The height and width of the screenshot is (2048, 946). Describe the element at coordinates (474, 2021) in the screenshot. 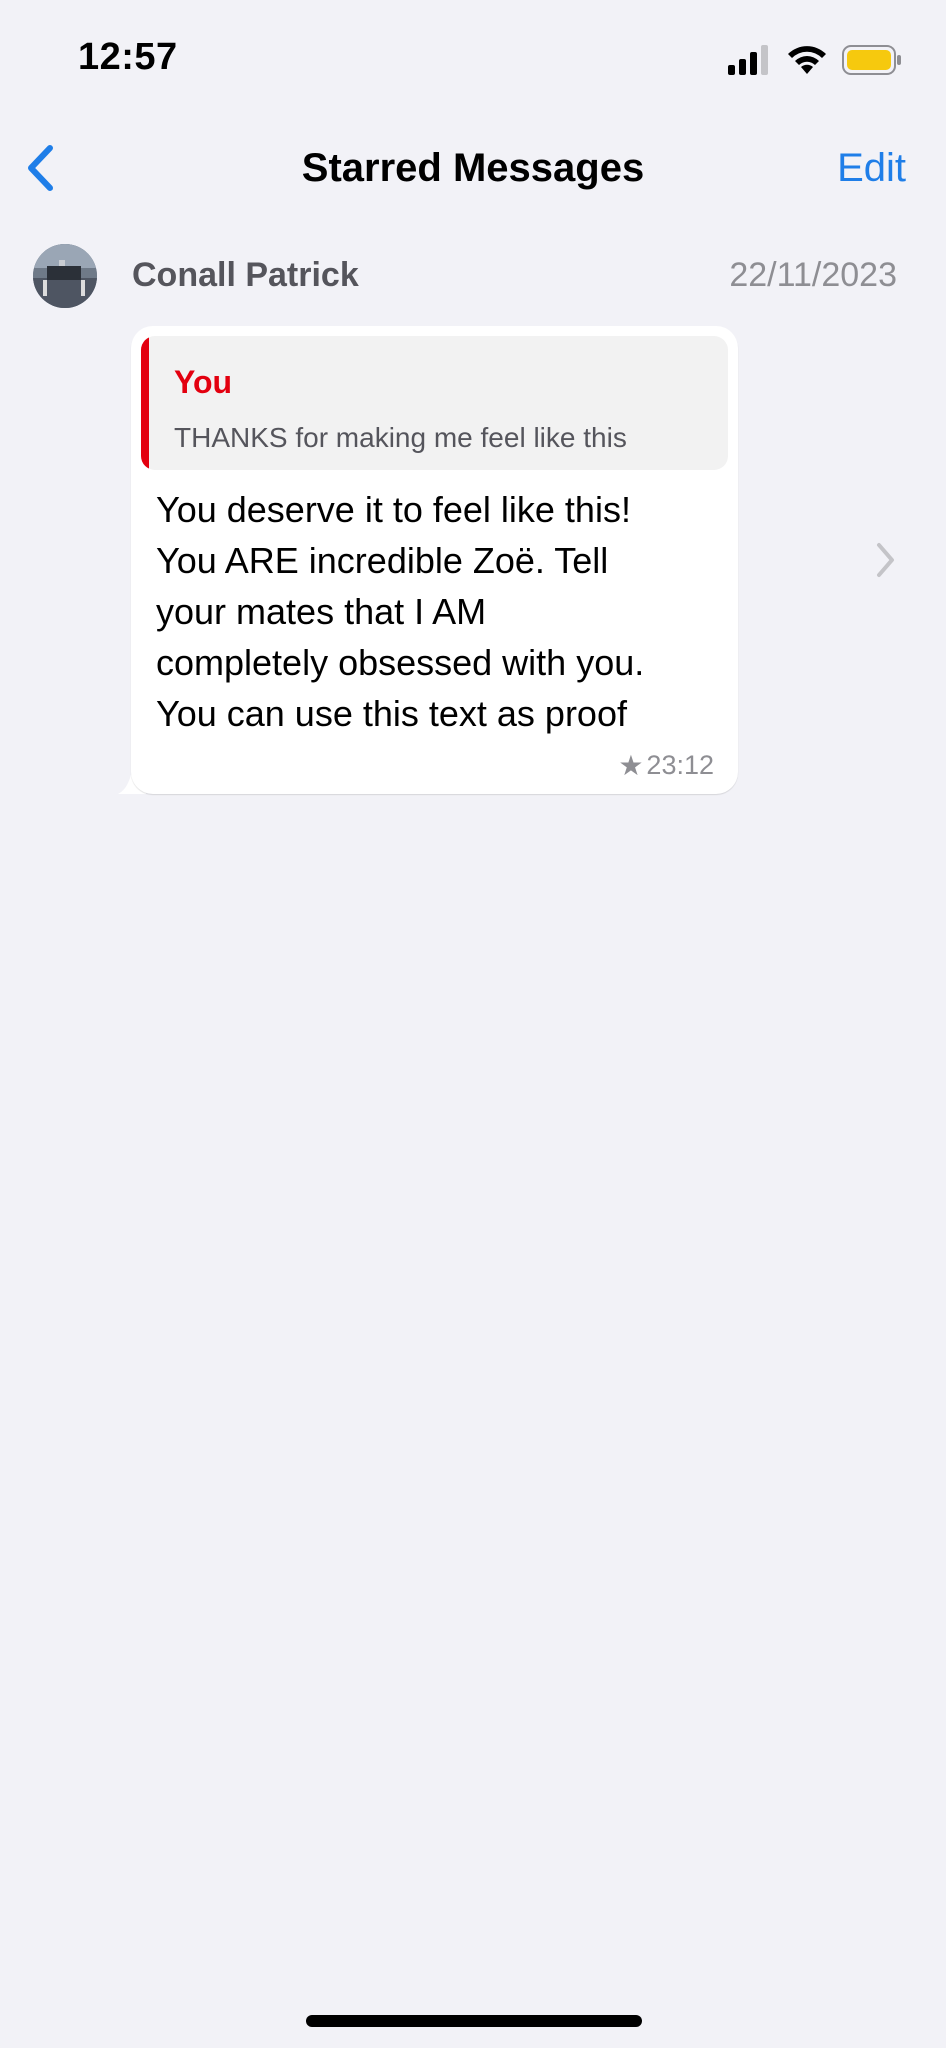

I see `home-indicator` at that location.